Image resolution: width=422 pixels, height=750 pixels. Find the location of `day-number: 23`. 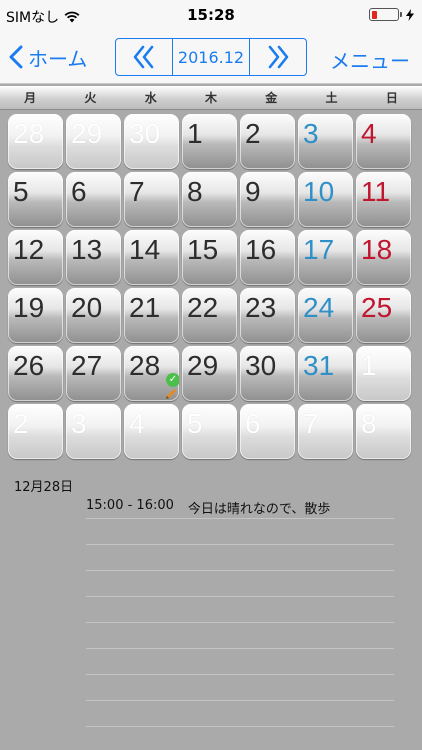

day-number: 23 is located at coordinates (261, 307).